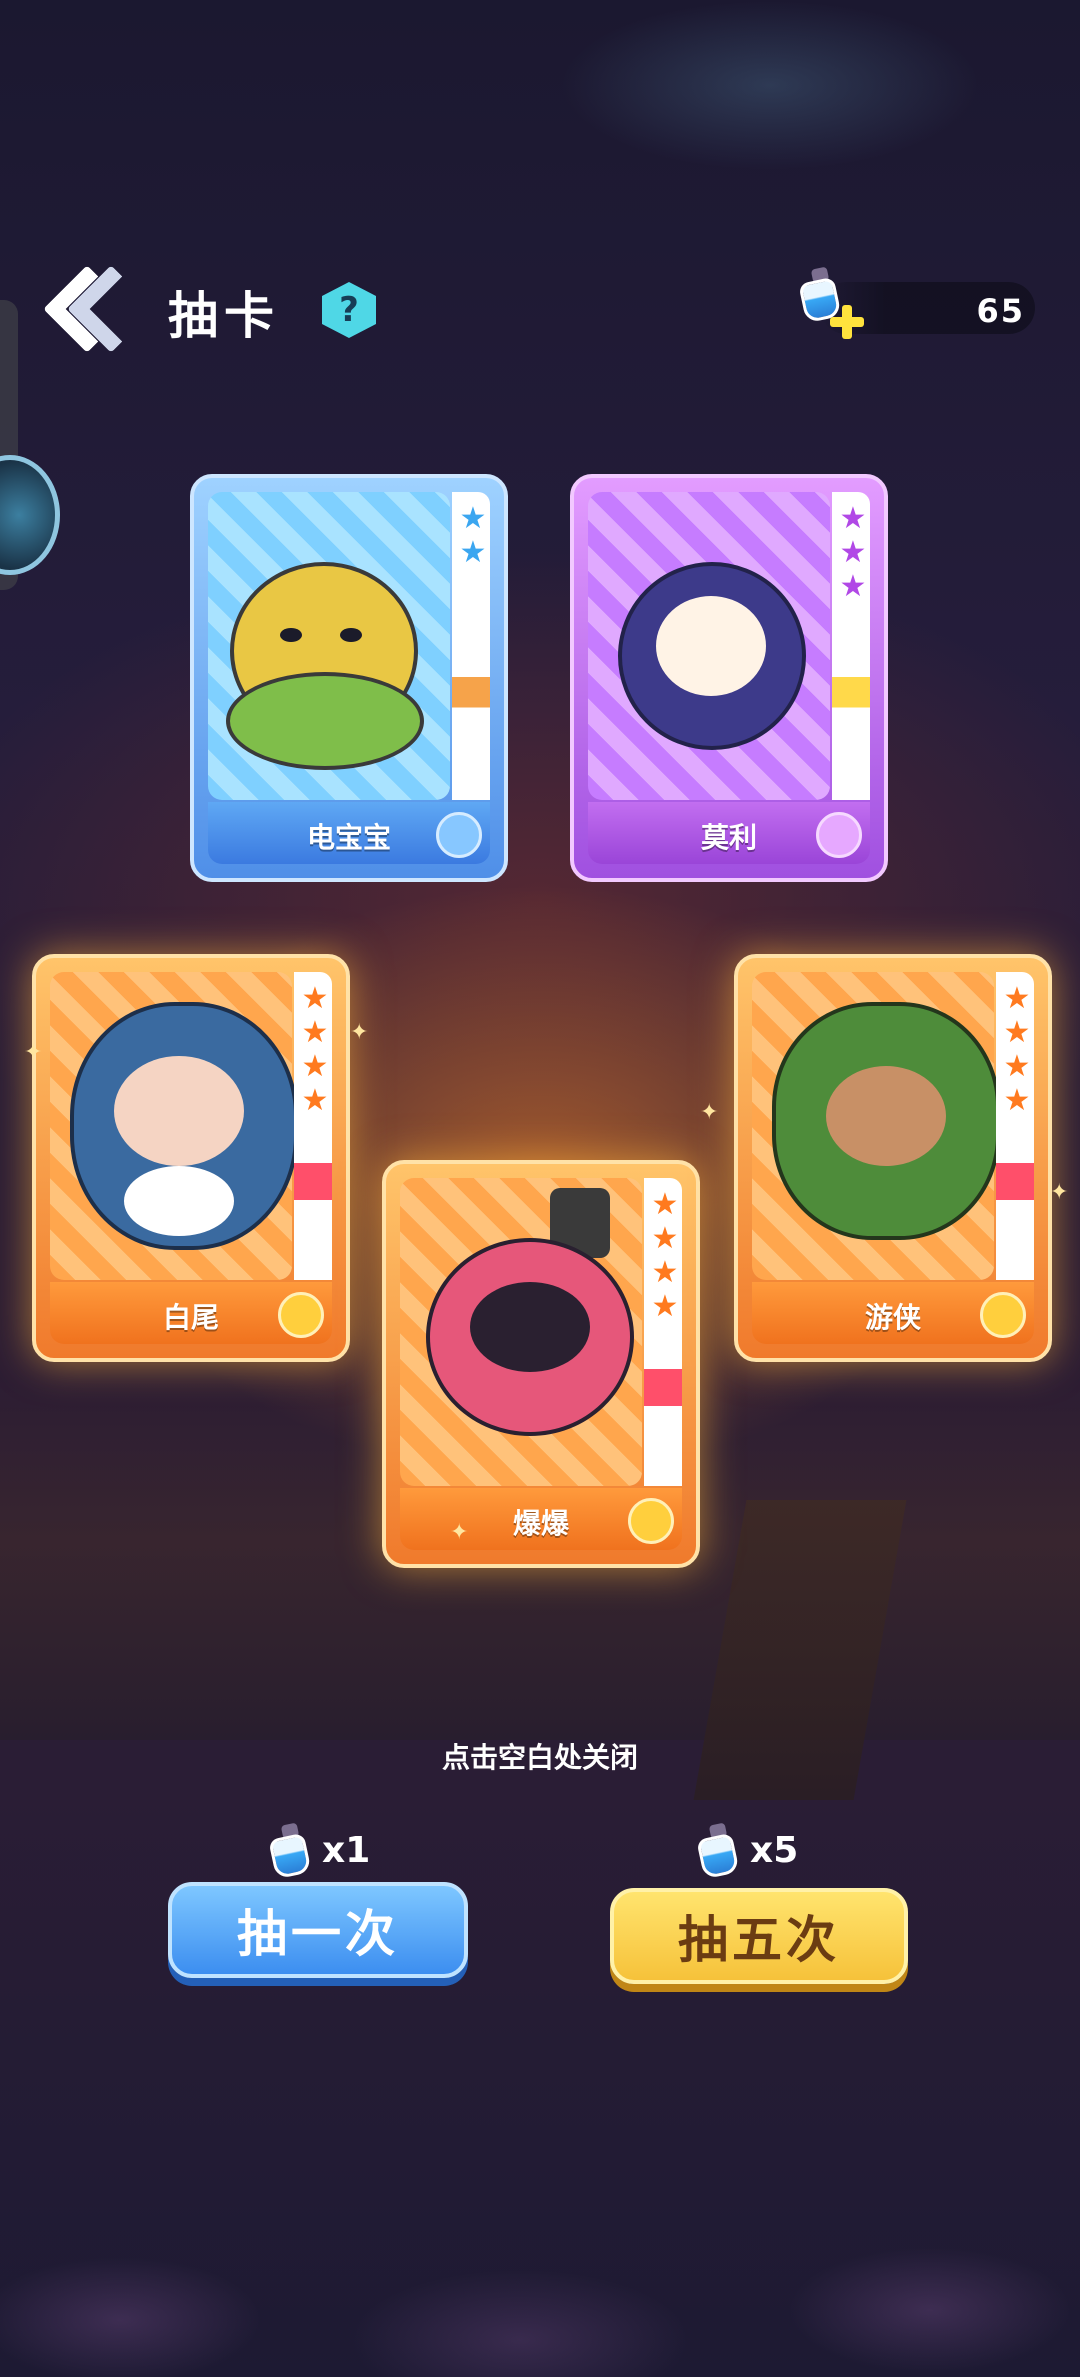 Image resolution: width=1080 pixels, height=2377 pixels. What do you see at coordinates (847, 322) in the screenshot?
I see `add-currency-icon` at bounding box center [847, 322].